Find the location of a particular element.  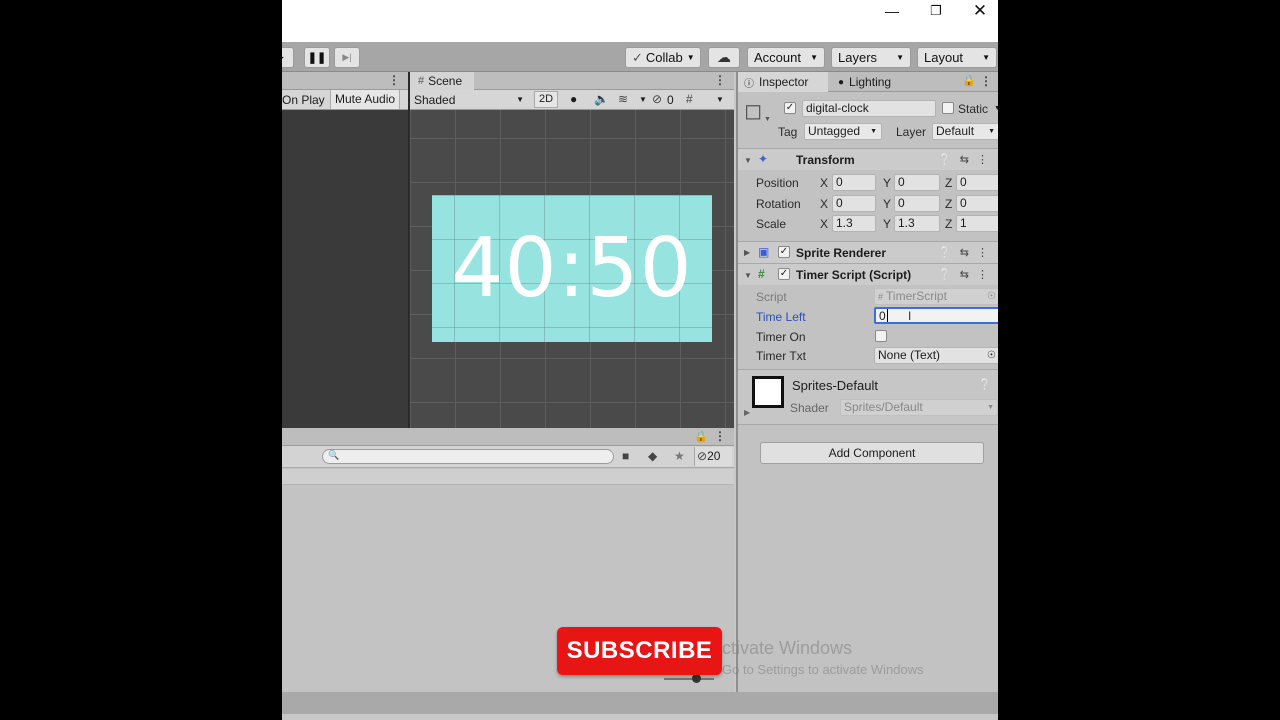

timer-script-component-header: ▼ # ✓ Timer Script (Script) ❔⇆⋮ is located at coordinates (868, 274).